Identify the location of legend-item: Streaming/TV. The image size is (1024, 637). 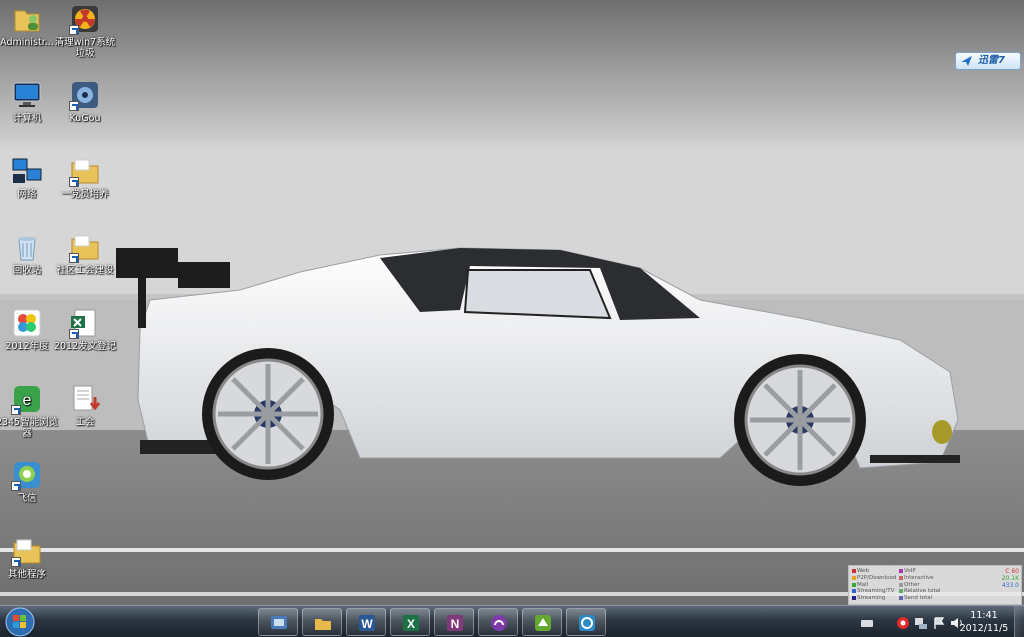
(874, 591).